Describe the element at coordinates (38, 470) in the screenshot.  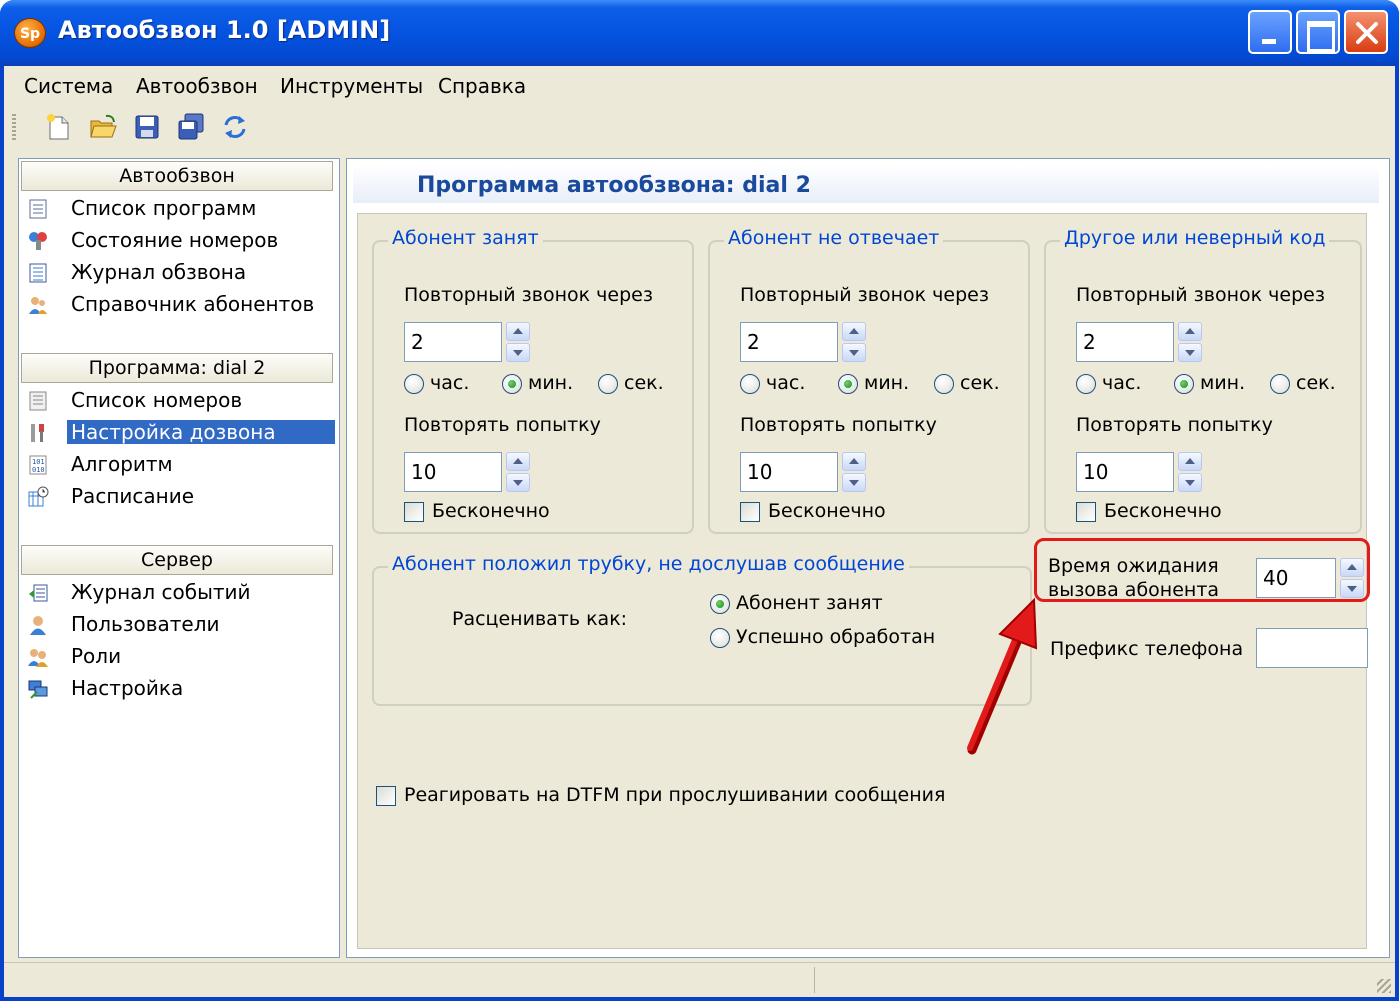
I see `svg-text: 010` at that location.